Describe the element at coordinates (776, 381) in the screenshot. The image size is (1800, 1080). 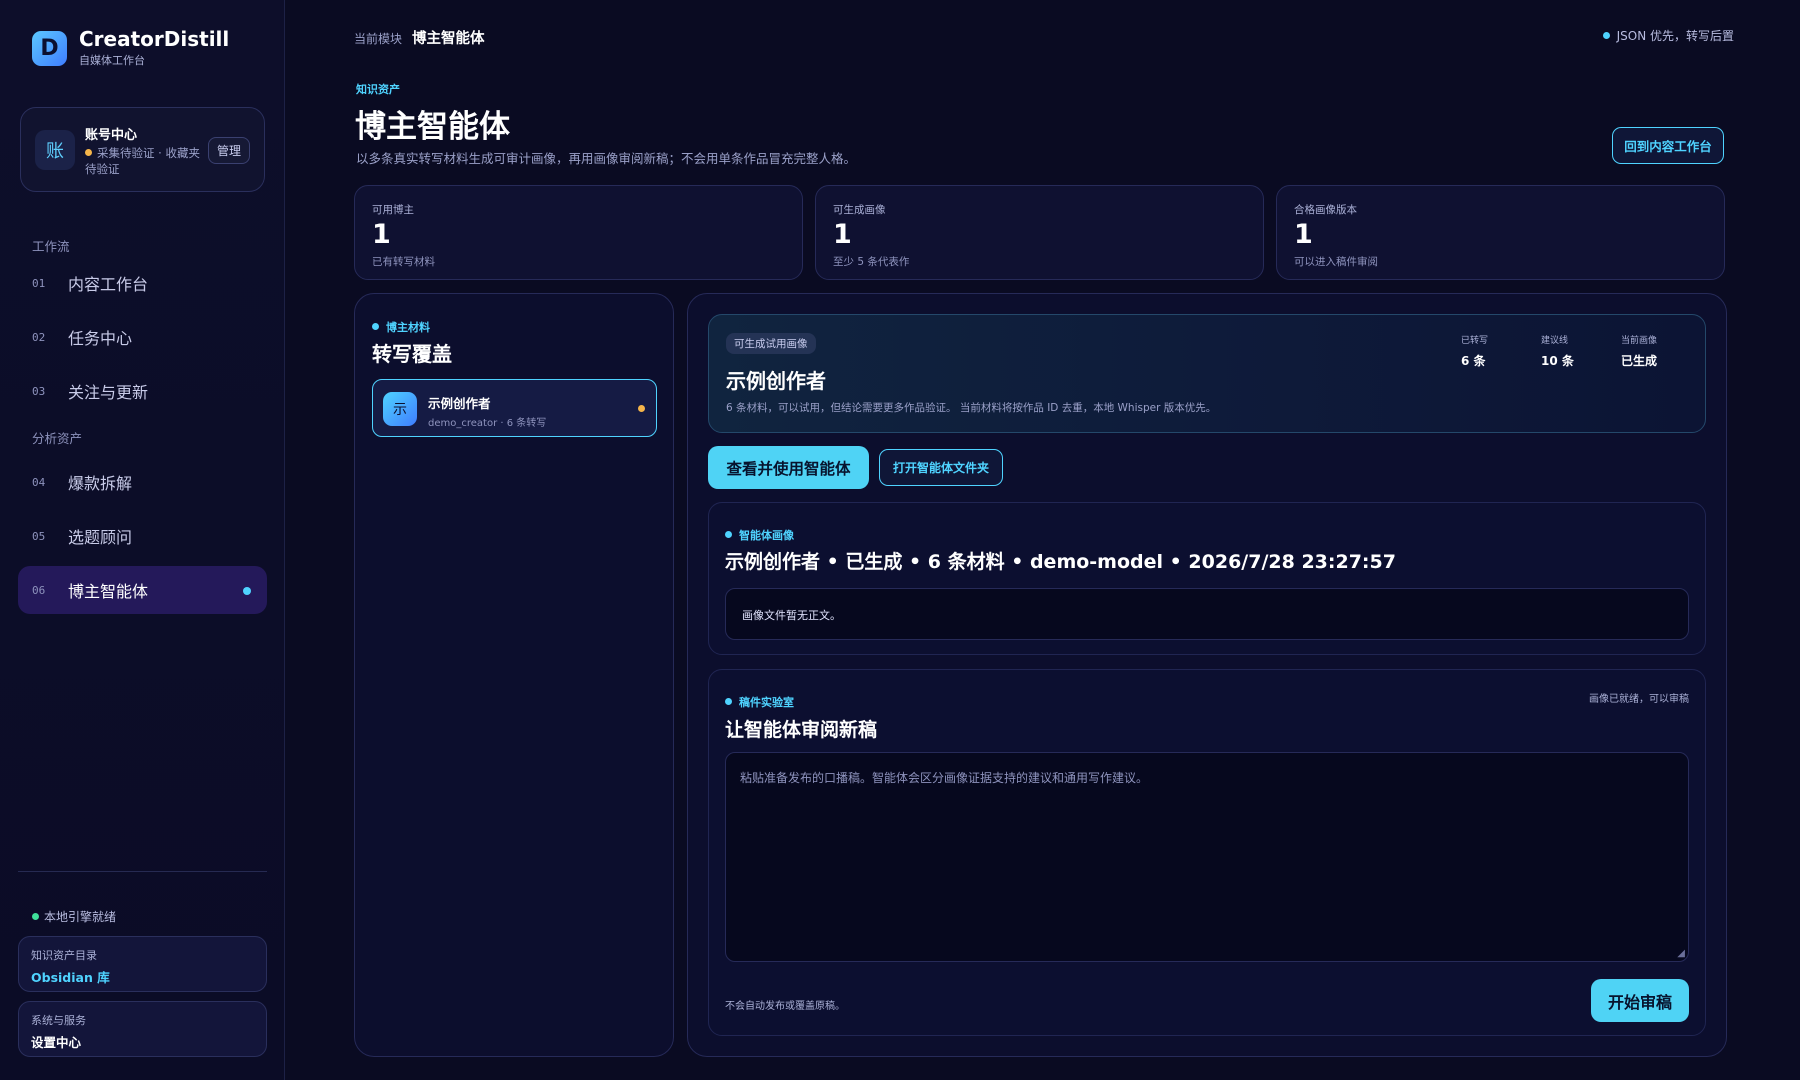
I see `agent-name: 示例创作者` at that location.